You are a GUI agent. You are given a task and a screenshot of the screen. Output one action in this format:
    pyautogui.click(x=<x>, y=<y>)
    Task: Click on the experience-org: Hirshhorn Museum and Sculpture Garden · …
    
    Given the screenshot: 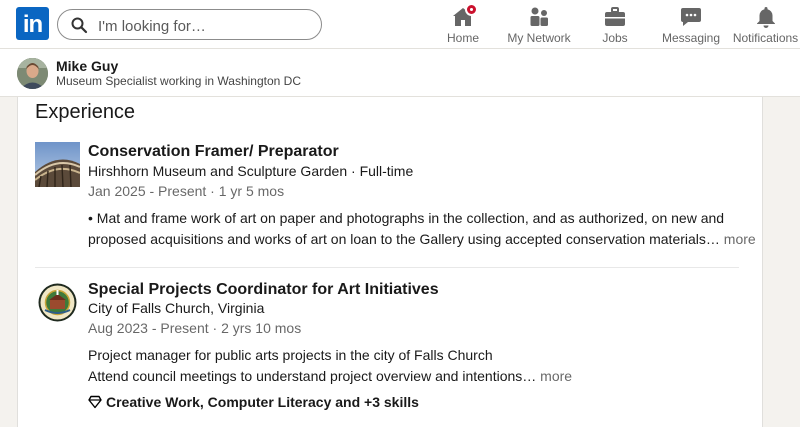 What is the action you would take?
    pyautogui.click(x=251, y=171)
    